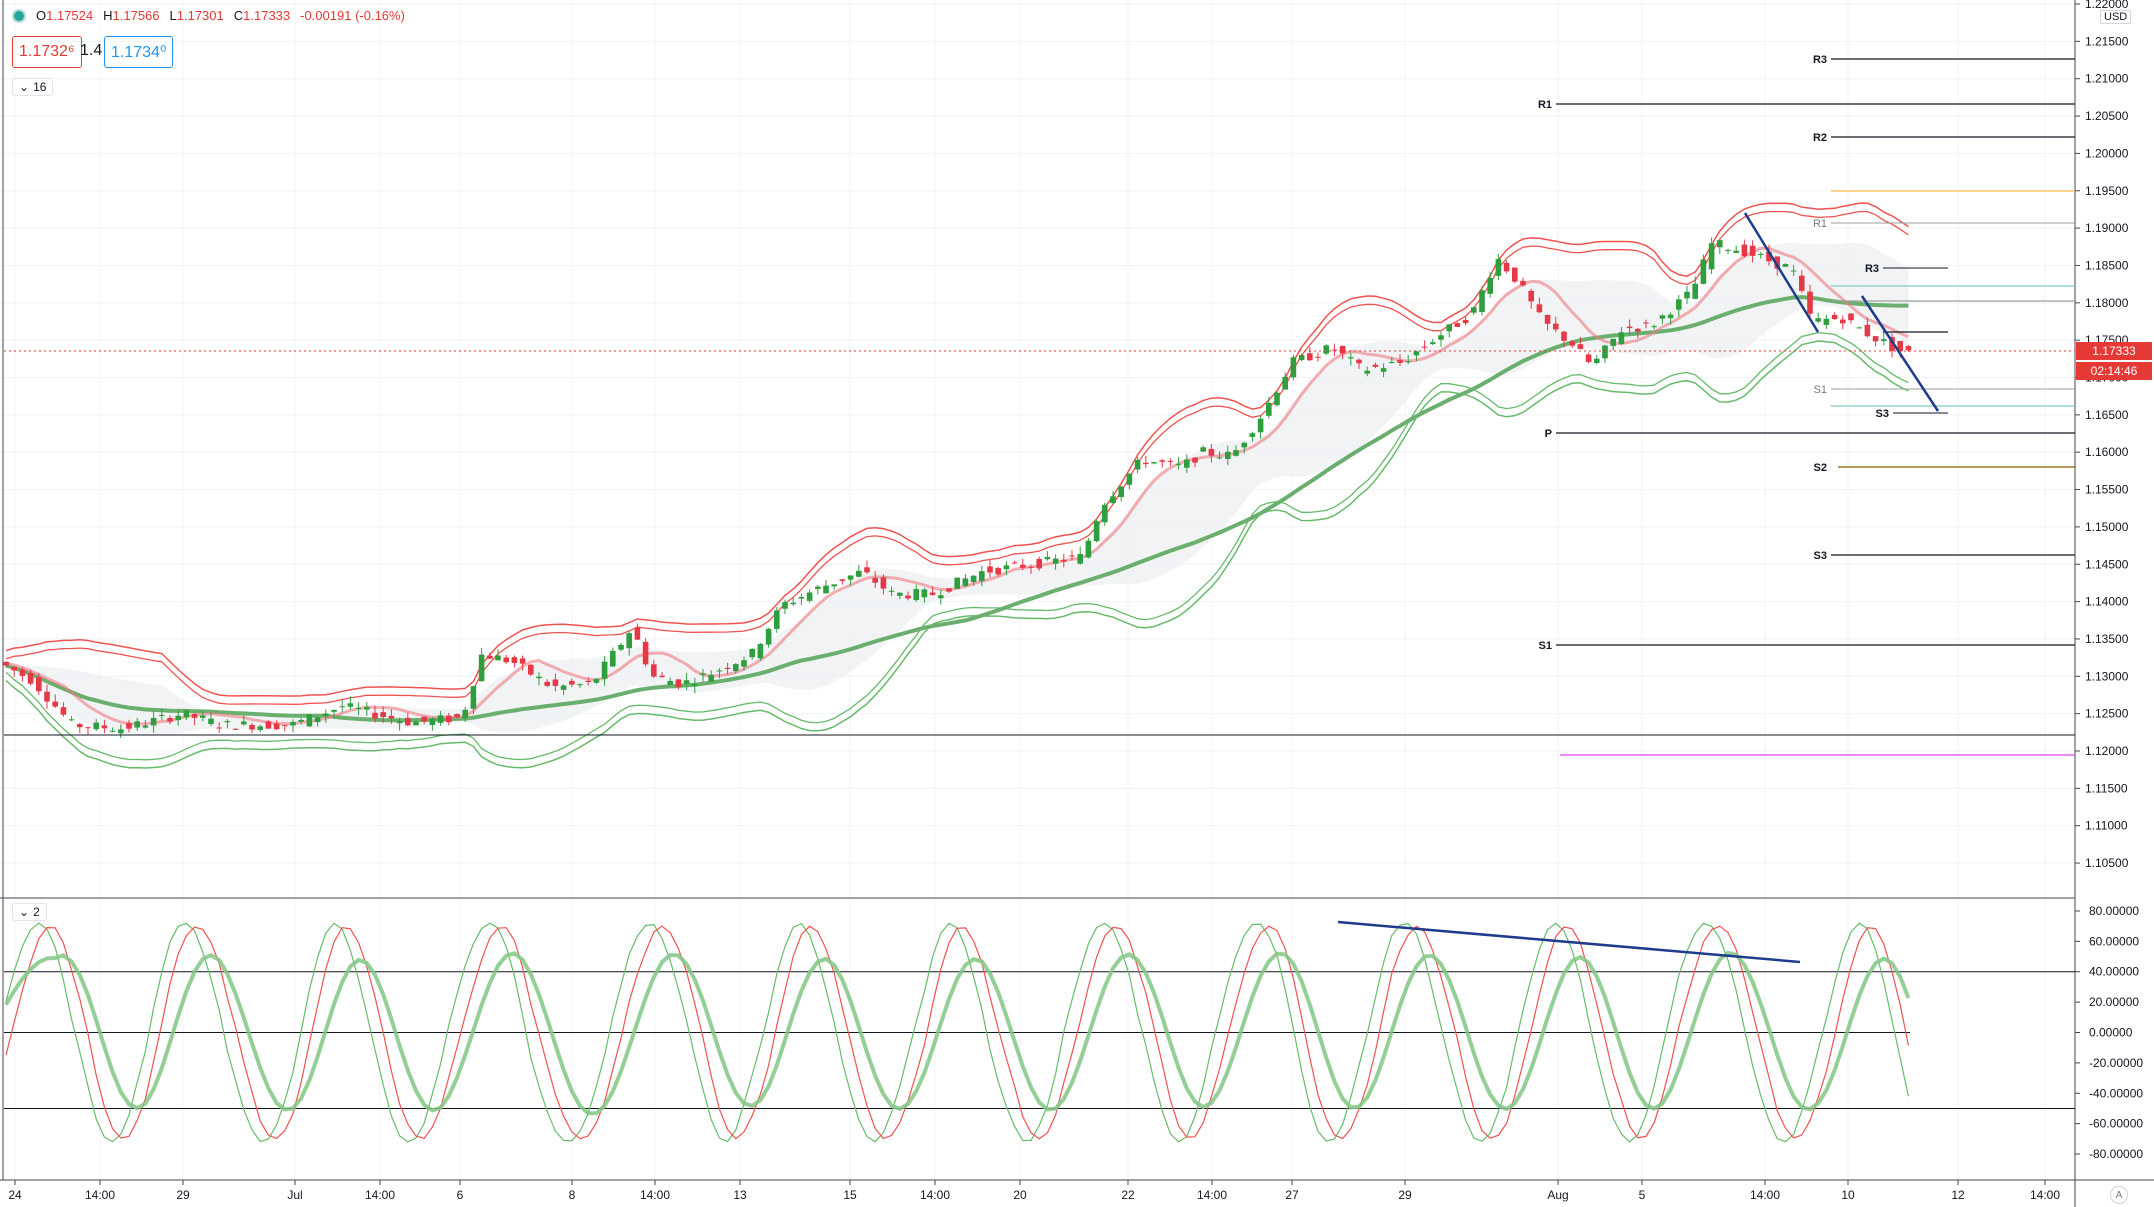 The width and height of the screenshot is (2154, 1207). I want to click on buy-button: 1.1734⁰, so click(139, 52).